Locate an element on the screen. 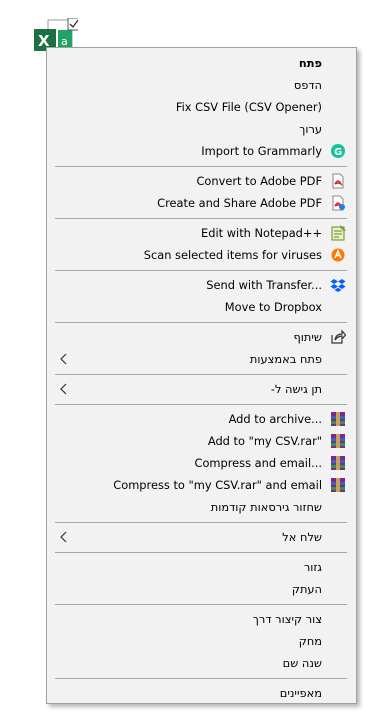  menu-item-edit-notepad: Edit with Notepad++ is located at coordinates (201, 233).